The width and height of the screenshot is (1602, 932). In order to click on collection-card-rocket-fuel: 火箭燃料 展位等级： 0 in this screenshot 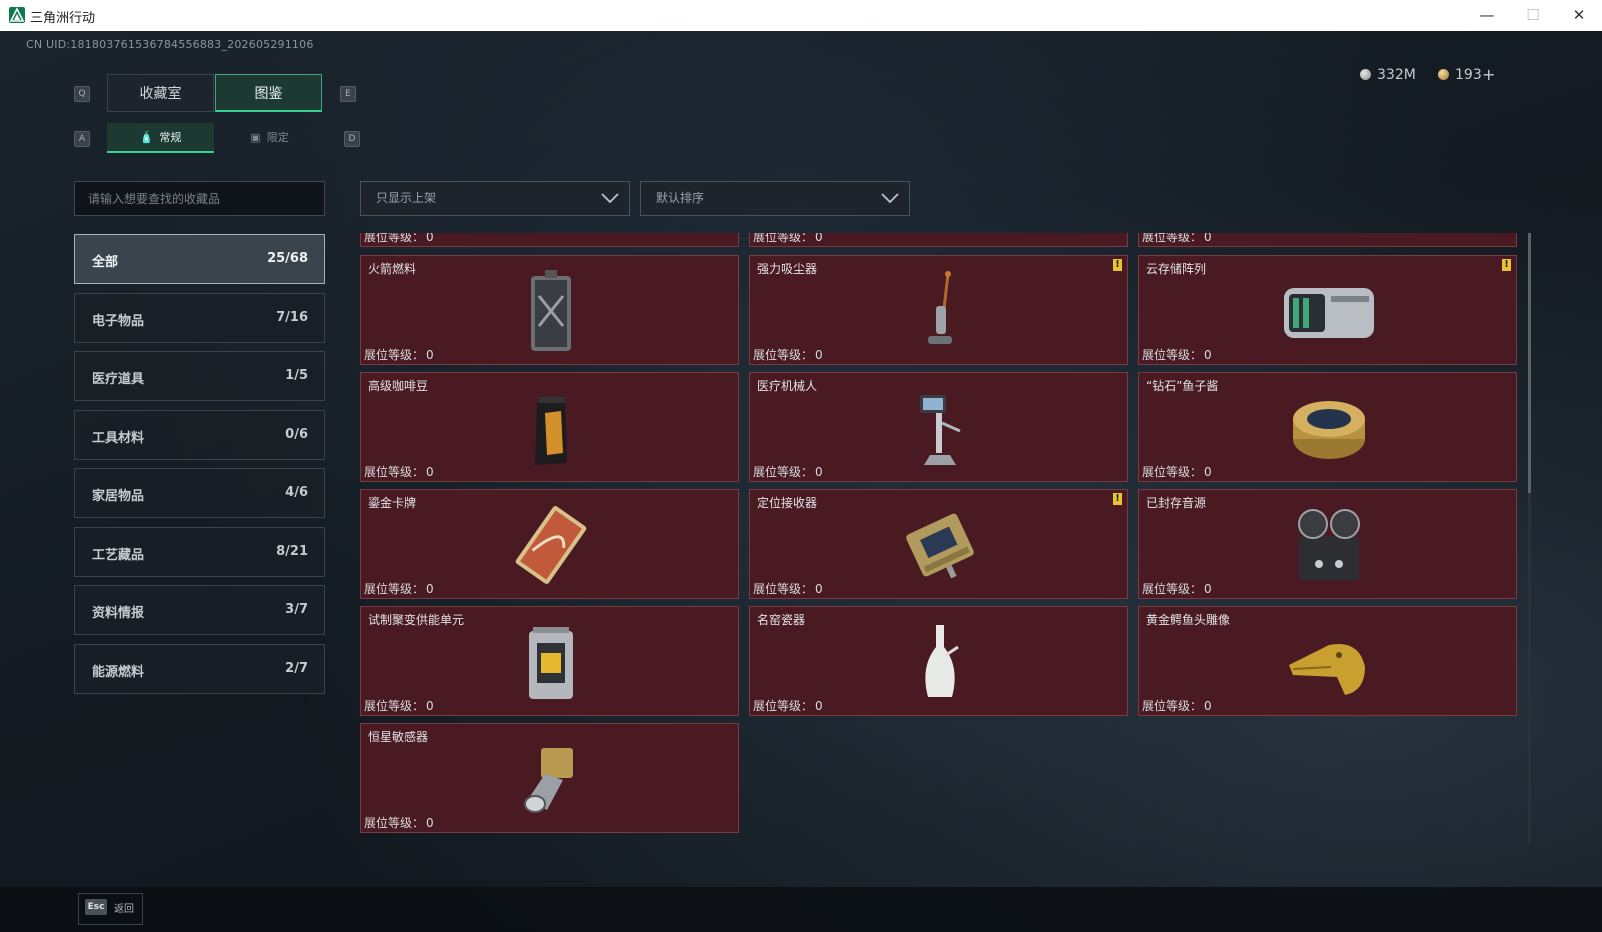, I will do `click(549, 310)`.